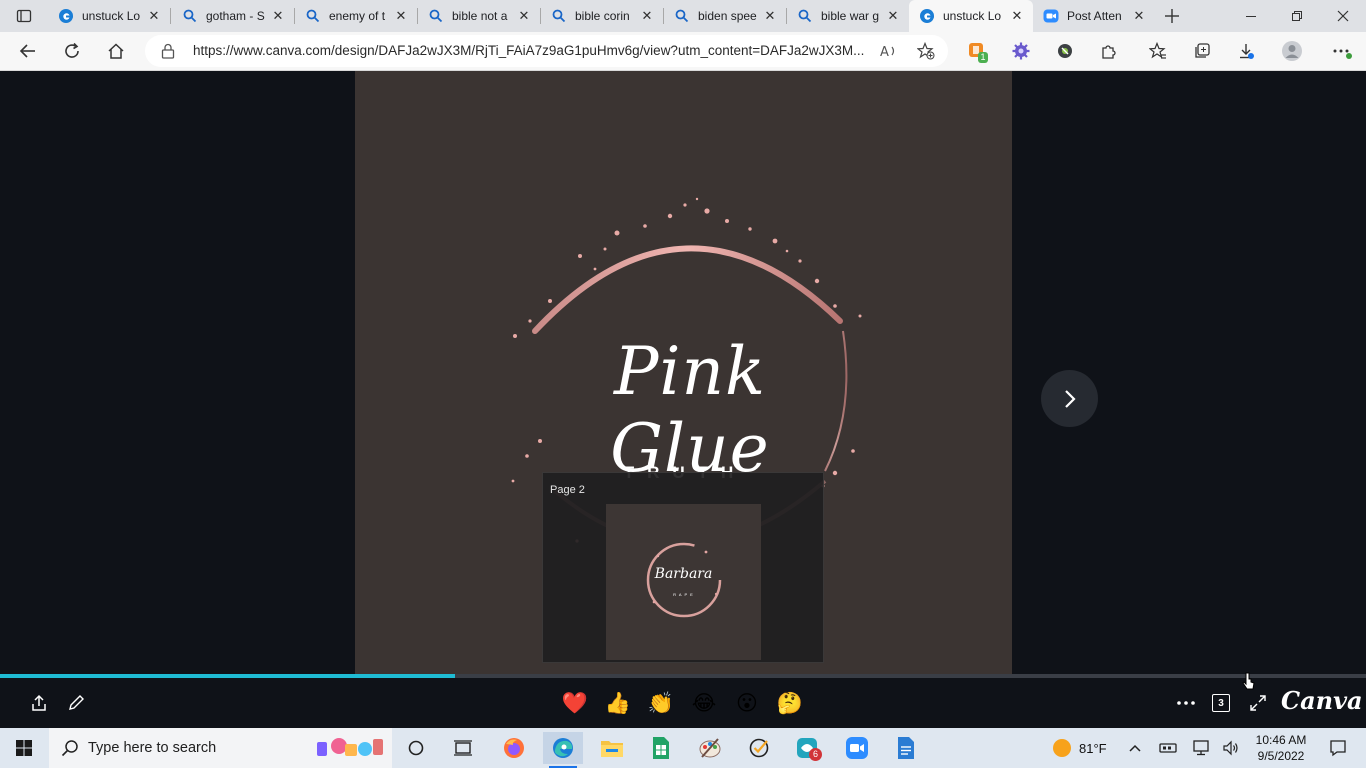 The height and width of the screenshot is (768, 1366). I want to click on canva-logo: Canva, so click(1322, 700).